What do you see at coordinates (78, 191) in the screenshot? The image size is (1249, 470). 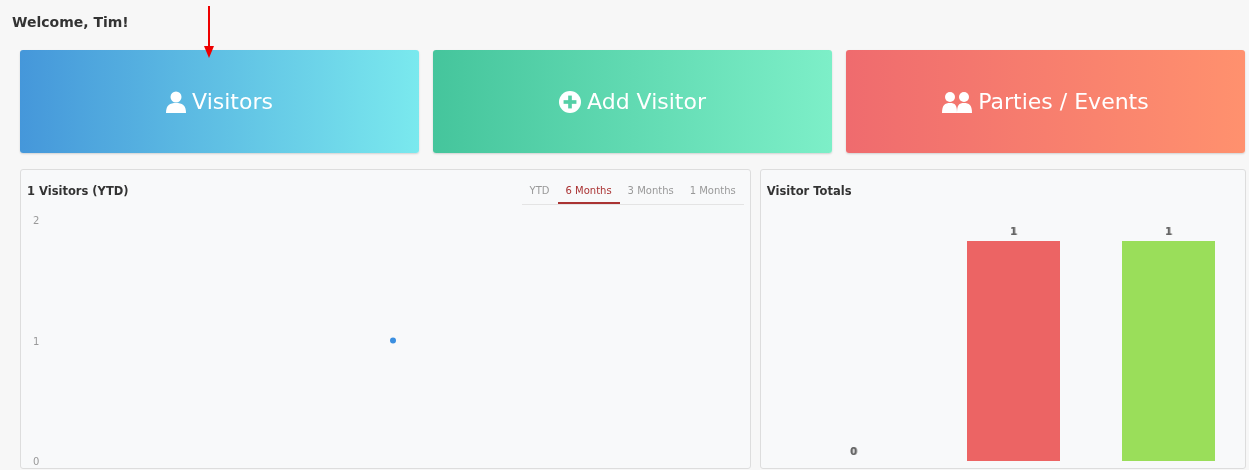 I see `panel-title: 1 Visitors (YTD)` at bounding box center [78, 191].